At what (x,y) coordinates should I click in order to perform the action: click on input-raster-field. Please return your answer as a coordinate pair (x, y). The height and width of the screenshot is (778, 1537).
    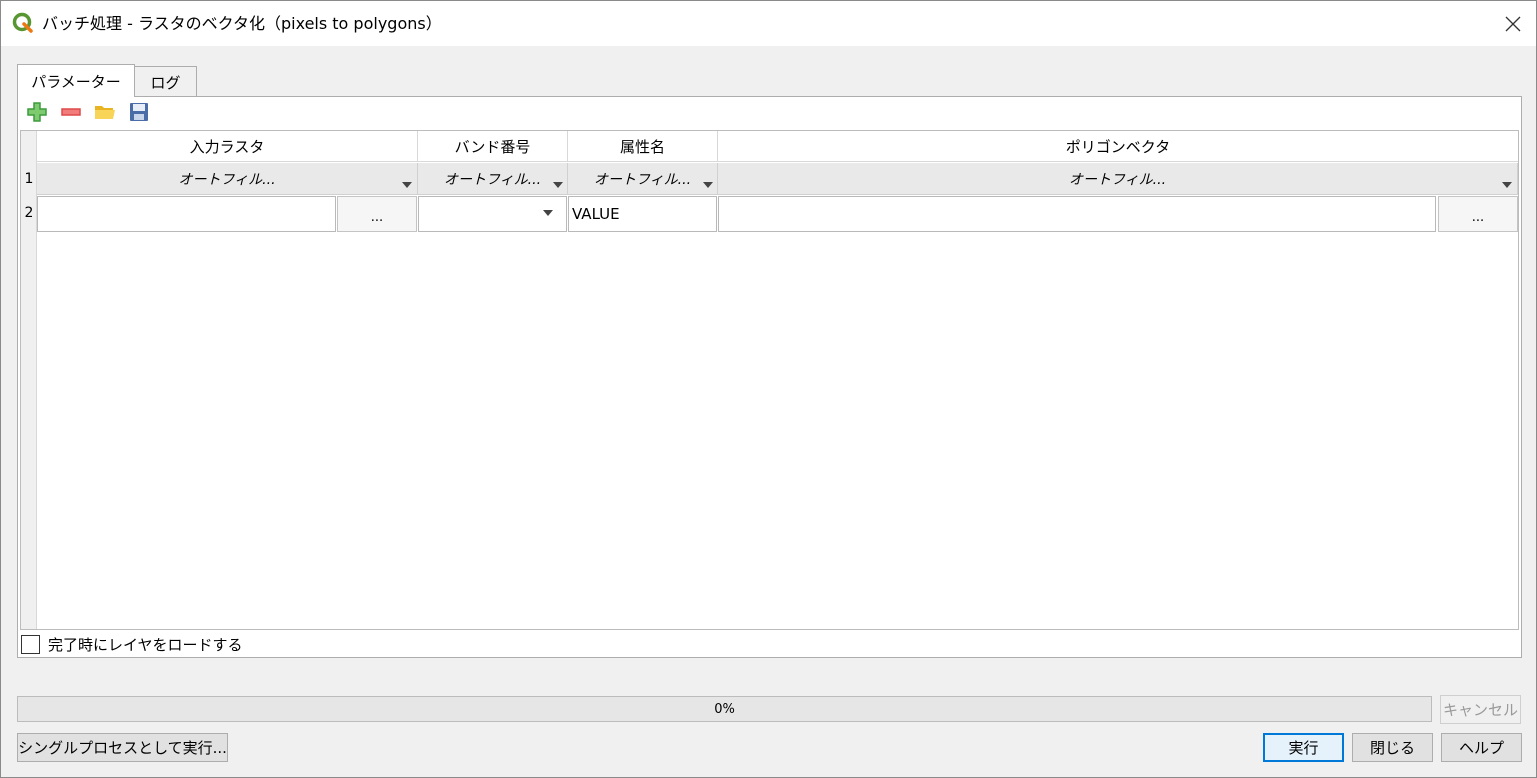
    Looking at the image, I should click on (186, 214).